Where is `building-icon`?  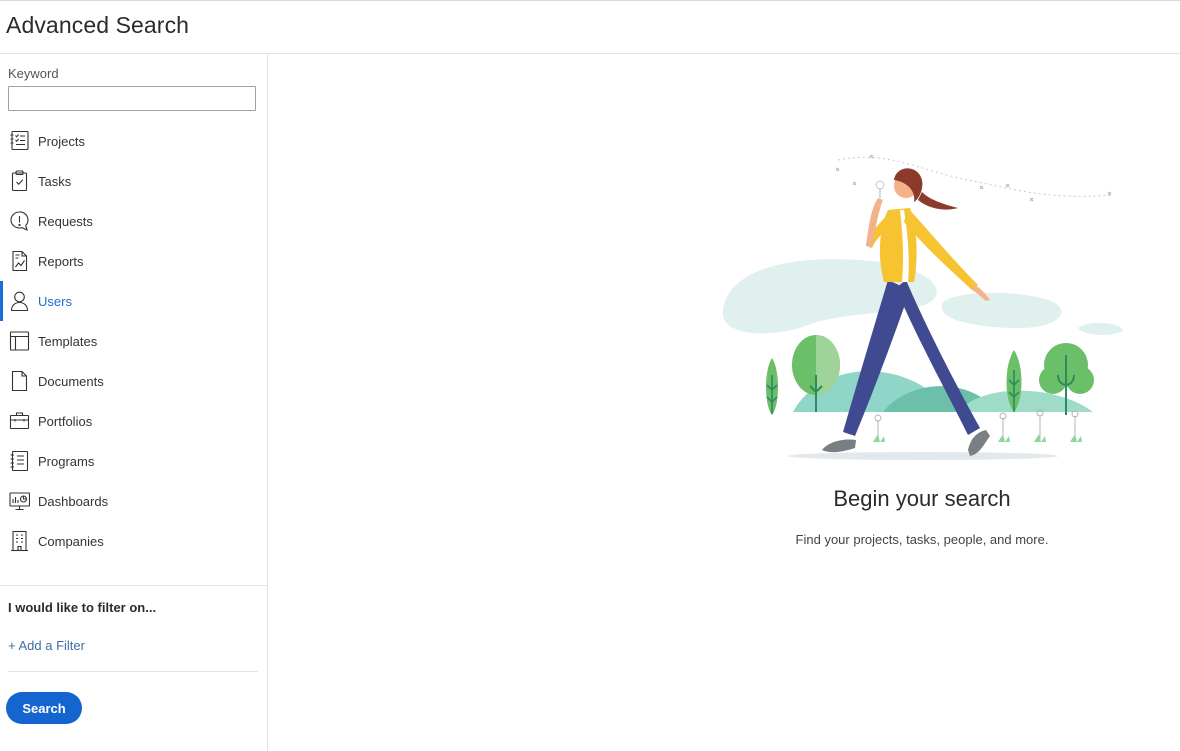
building-icon is located at coordinates (19, 541).